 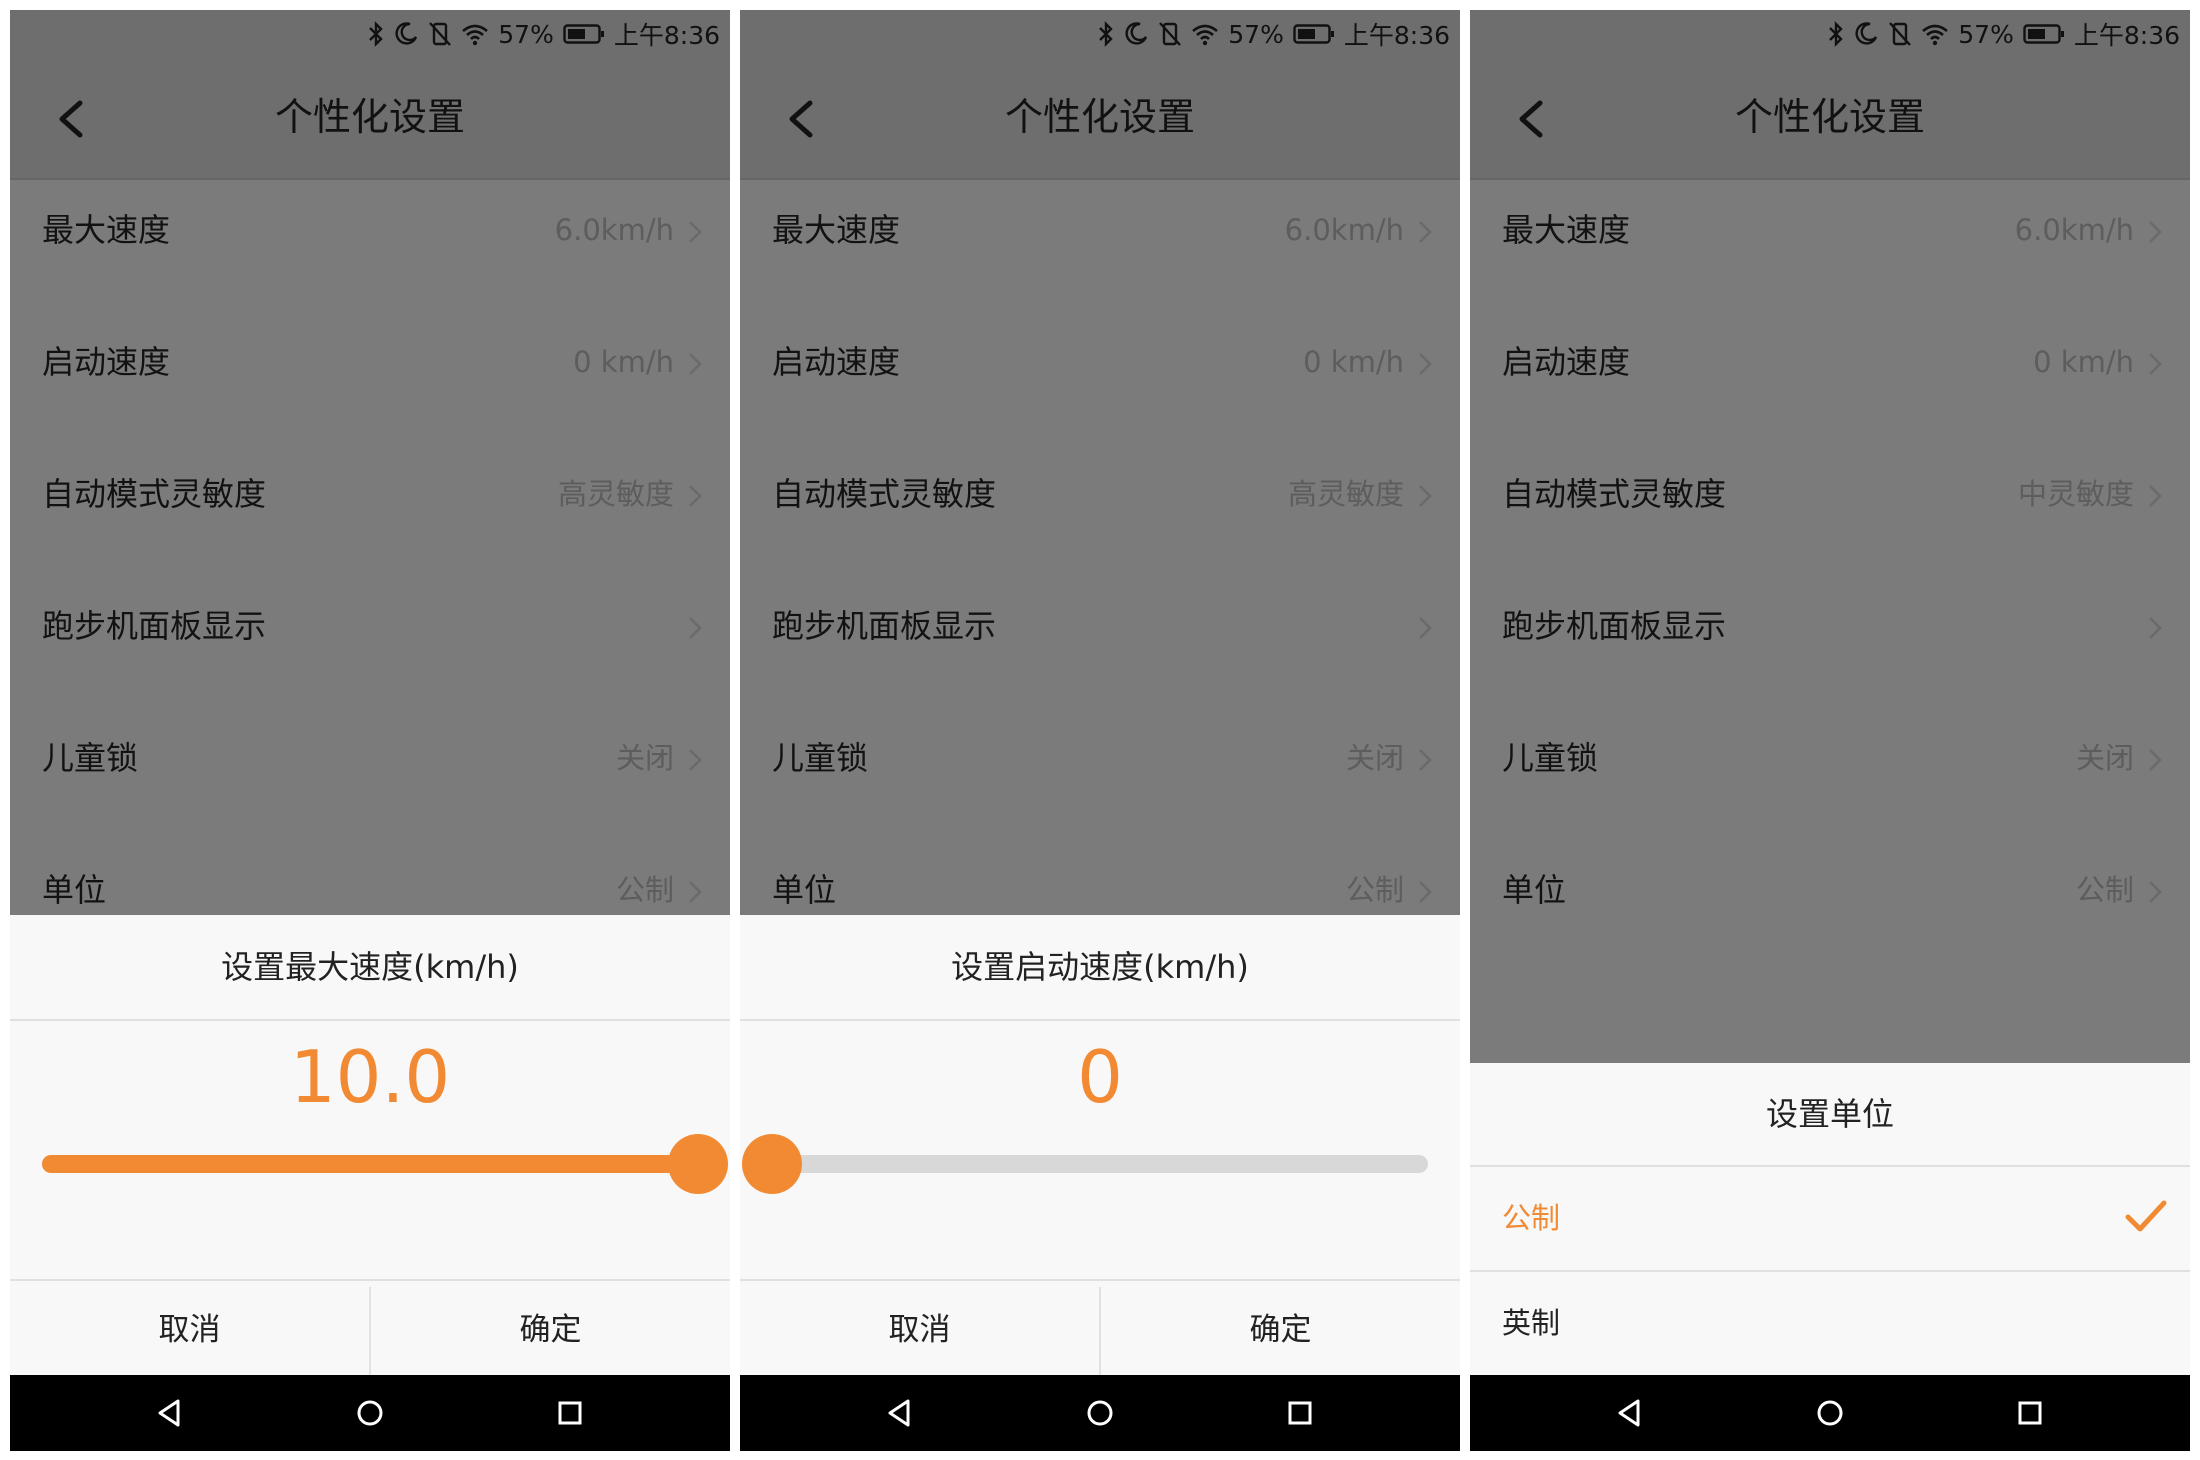 I want to click on unit-picker-dialog: 设置单位 公制 英制, so click(x=1830, y=1219).